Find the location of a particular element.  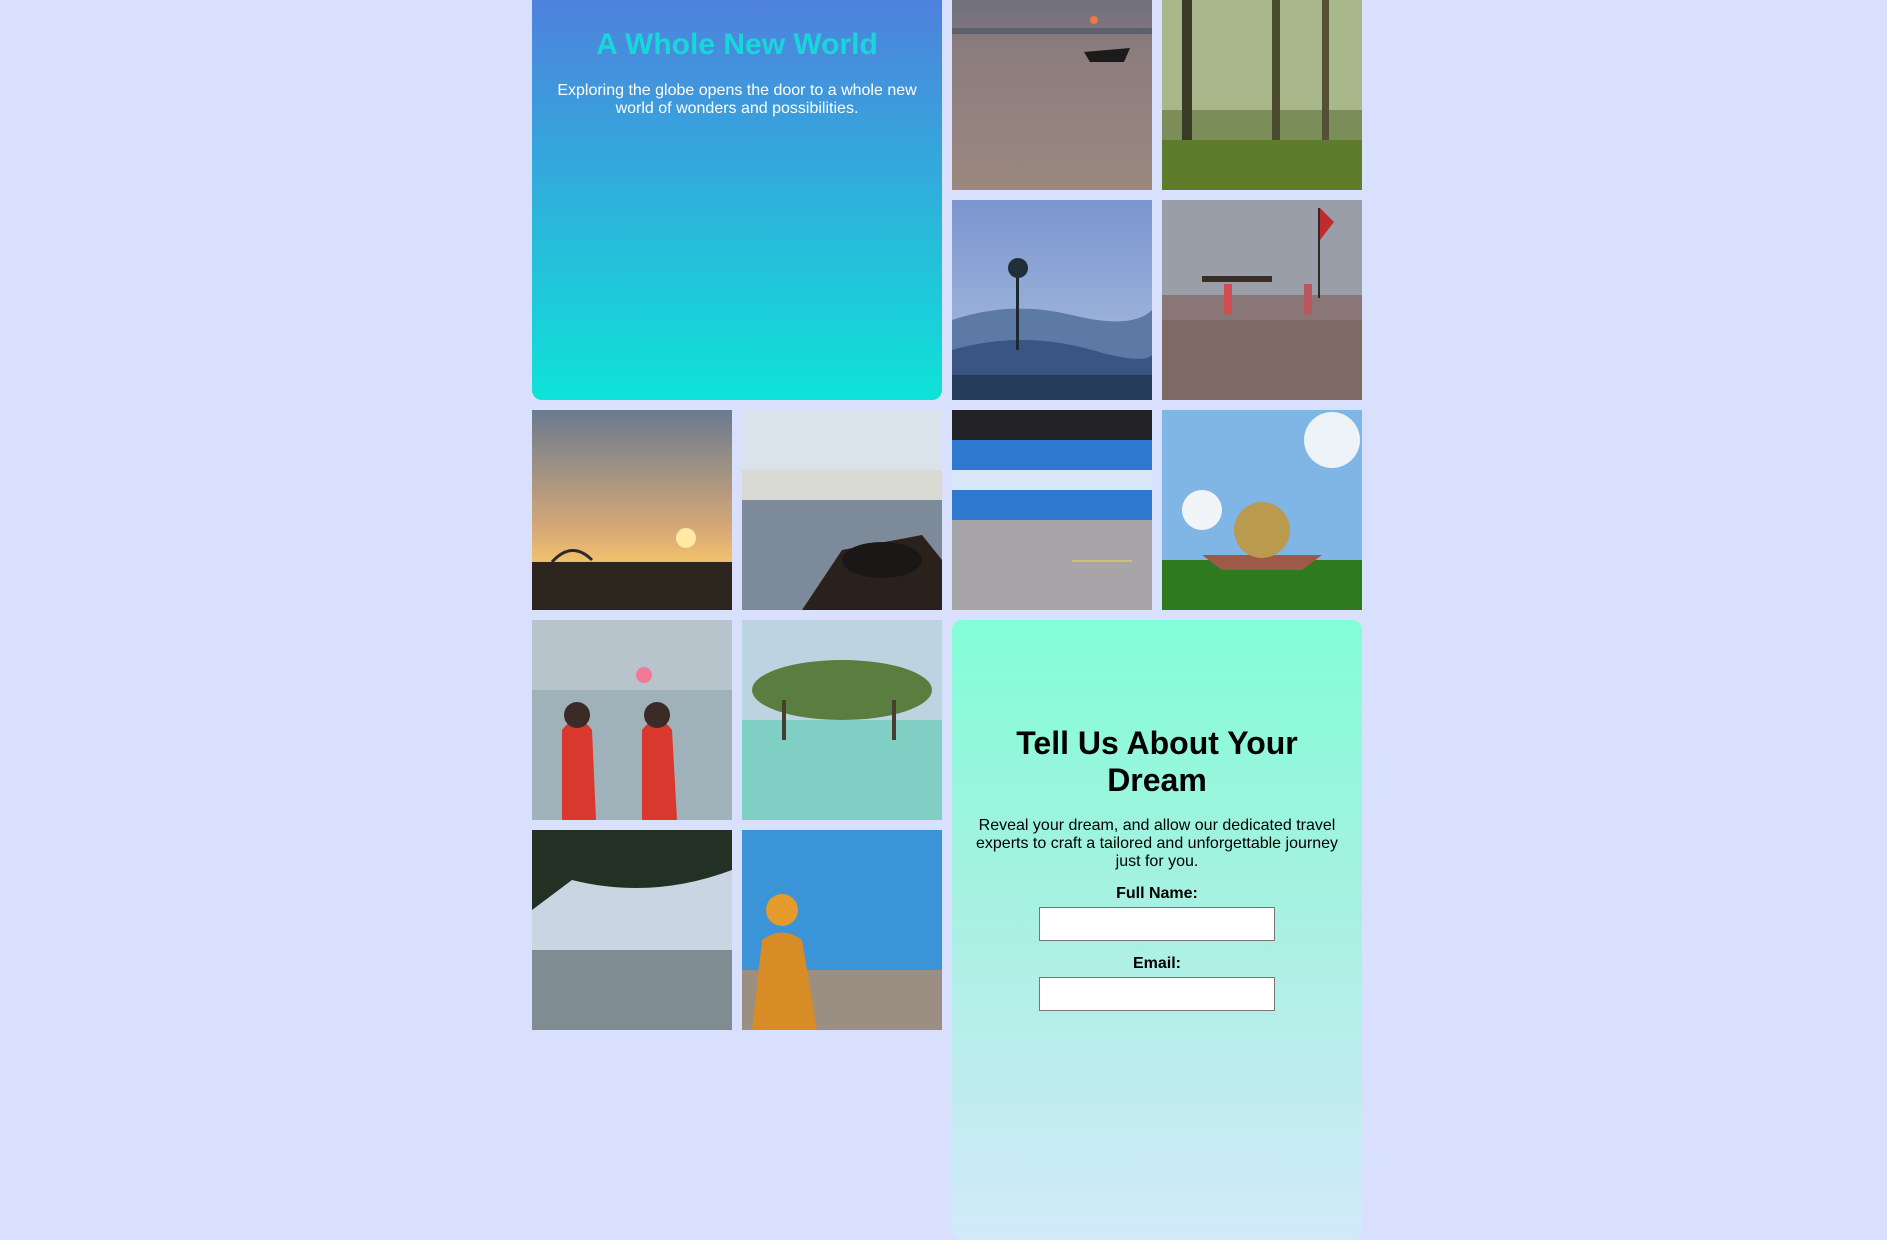

photo-women-sea is located at coordinates (632, 720).